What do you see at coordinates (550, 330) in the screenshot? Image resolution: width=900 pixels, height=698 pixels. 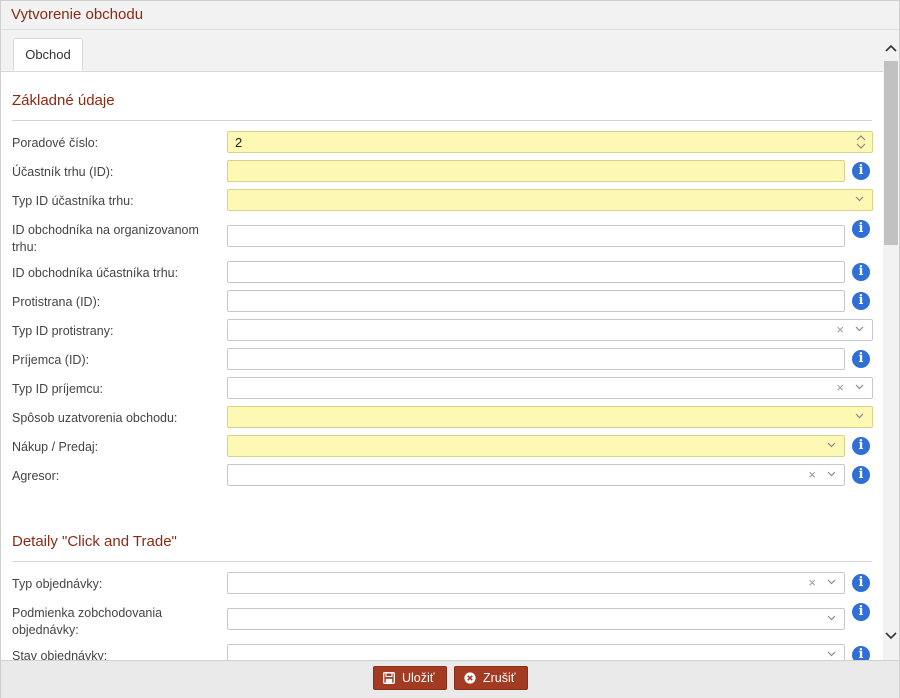 I see `typ-id-protistrany-select: ×` at bounding box center [550, 330].